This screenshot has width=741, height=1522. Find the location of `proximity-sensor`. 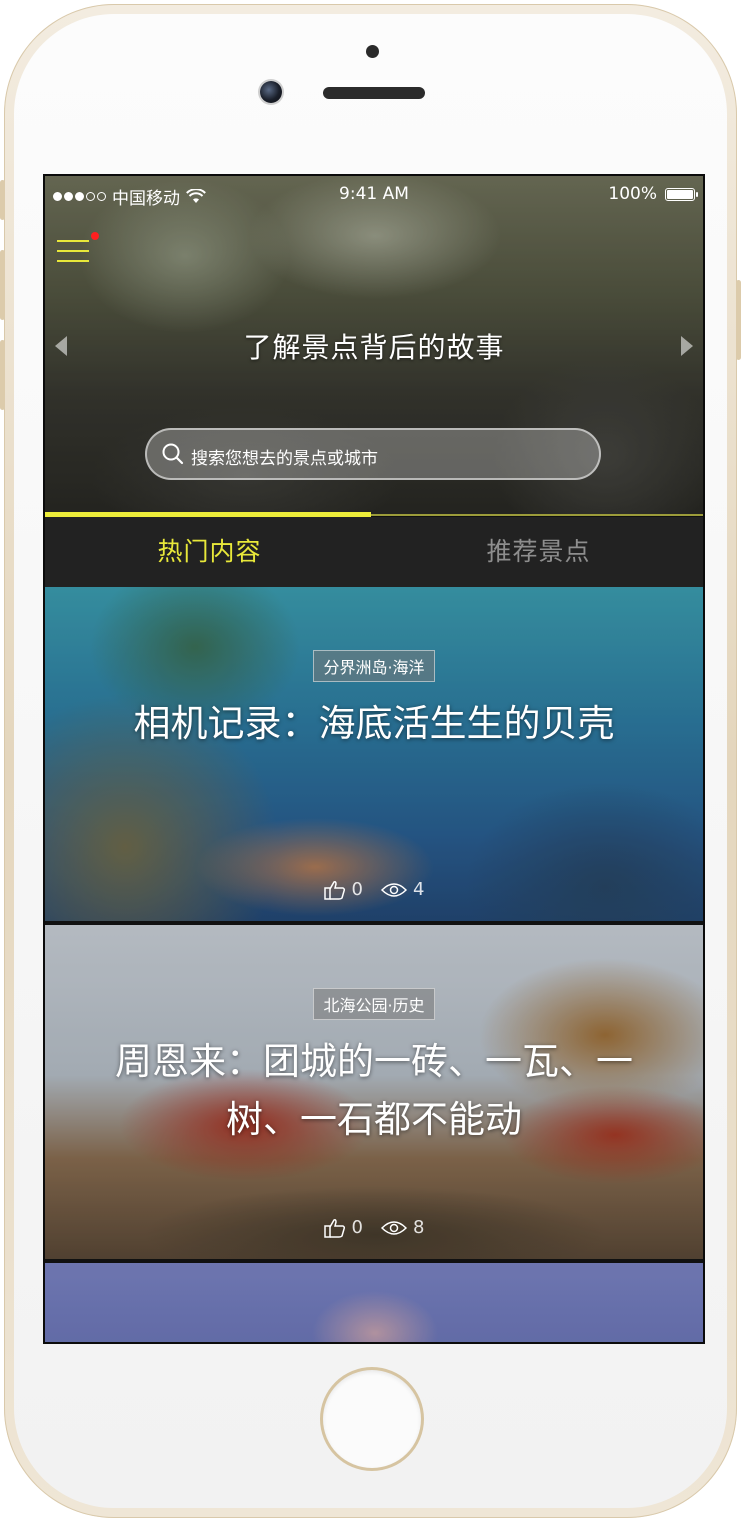

proximity-sensor is located at coordinates (372, 51).